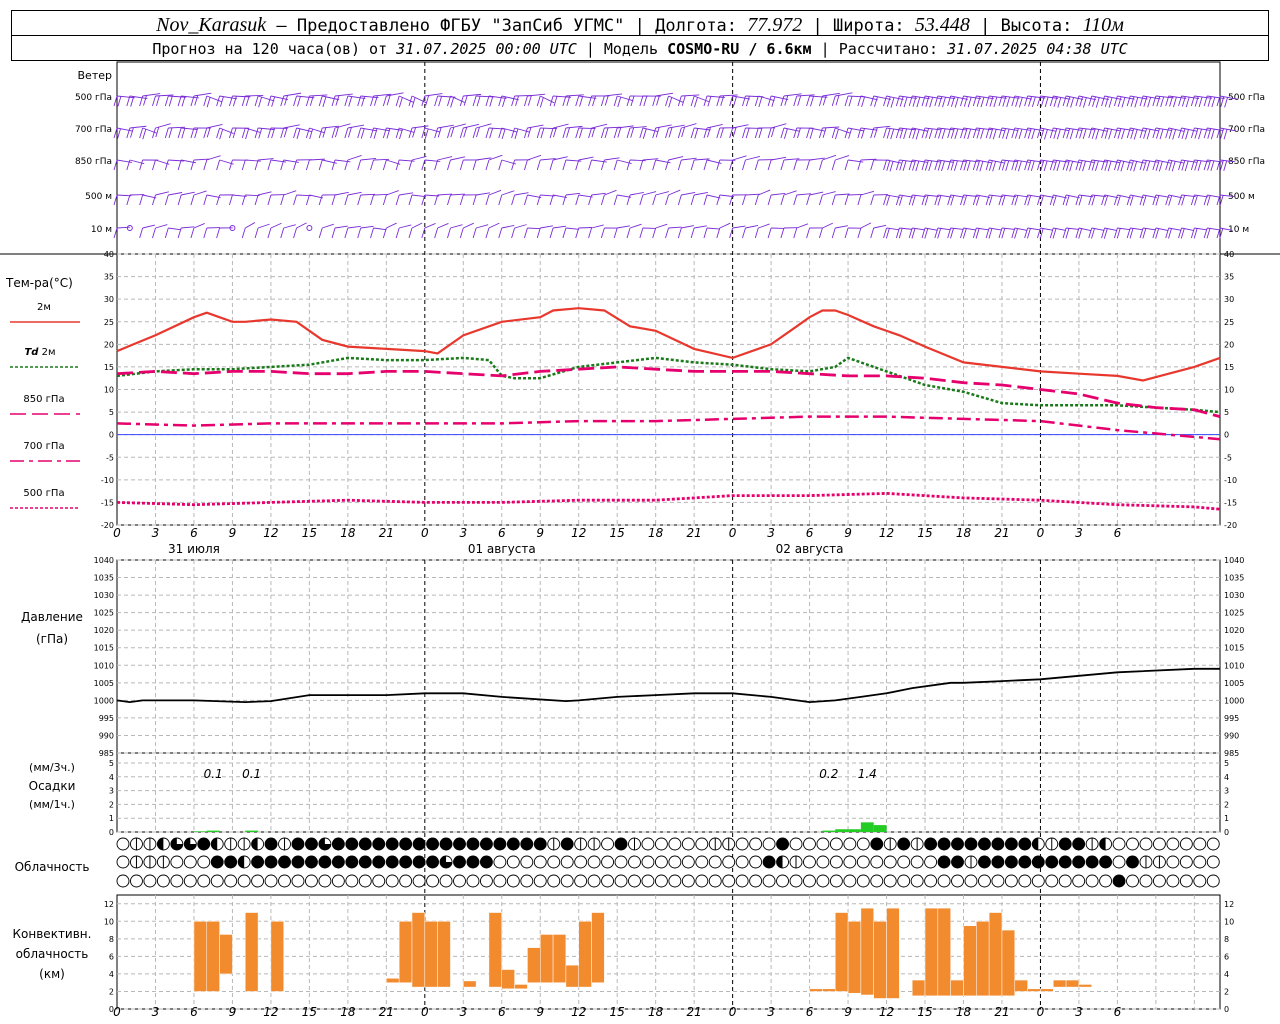 This screenshot has height=1024, width=1280. I want to click on hour-axis-label: 9, so click(540, 533).